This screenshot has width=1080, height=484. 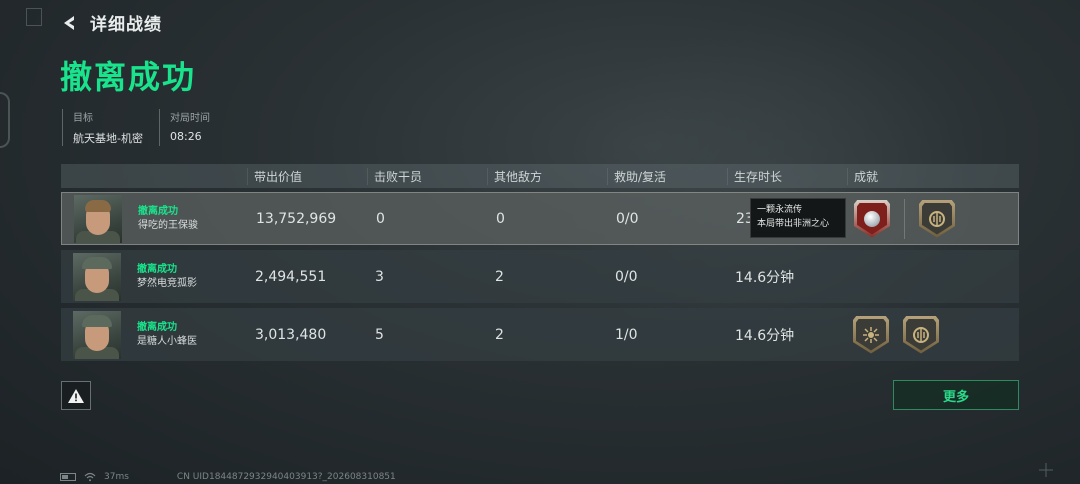 I want to click on side-edge-ornament, so click(x=5, y=120).